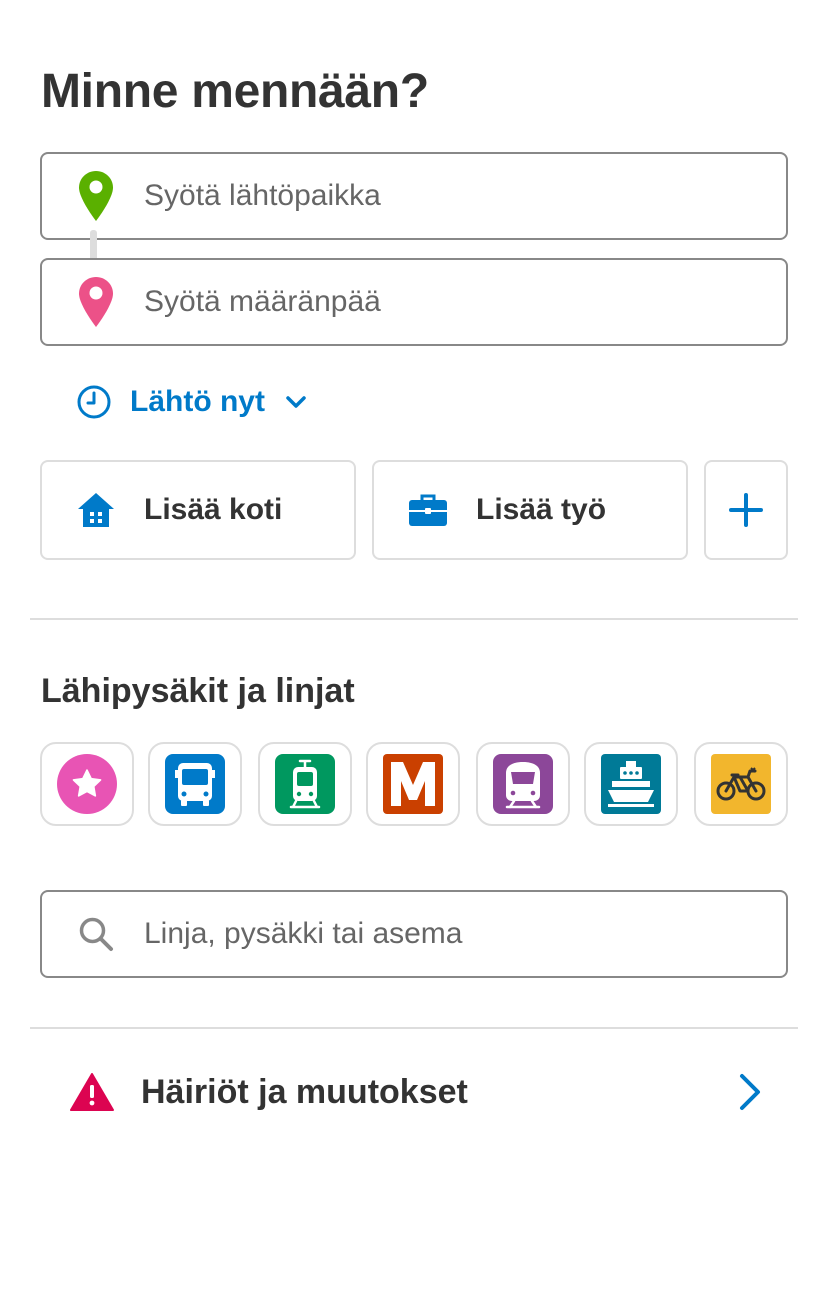 The width and height of the screenshot is (828, 1302). What do you see at coordinates (198, 691) in the screenshot?
I see `nearby-title: Lähipysäkit ja linjat` at bounding box center [198, 691].